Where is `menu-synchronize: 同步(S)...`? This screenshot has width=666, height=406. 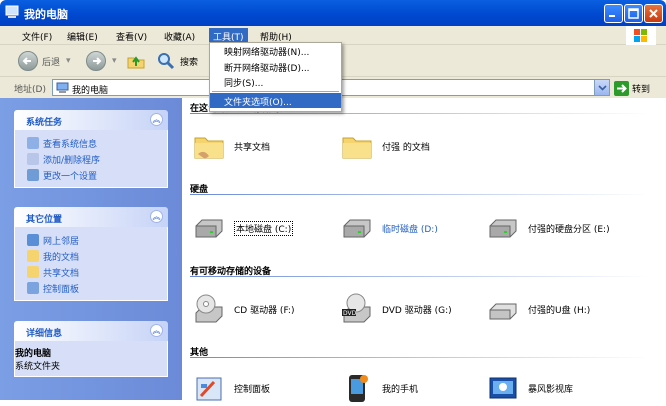 menu-synchronize: 同步(S)... is located at coordinates (275, 82).